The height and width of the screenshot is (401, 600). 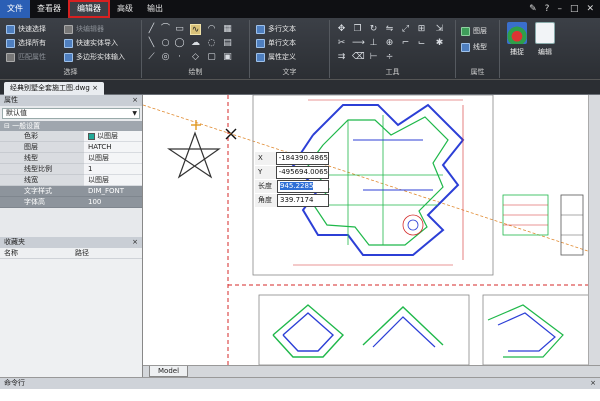 I want to click on extend-tool-icon: ⟶, so click(x=358, y=43).